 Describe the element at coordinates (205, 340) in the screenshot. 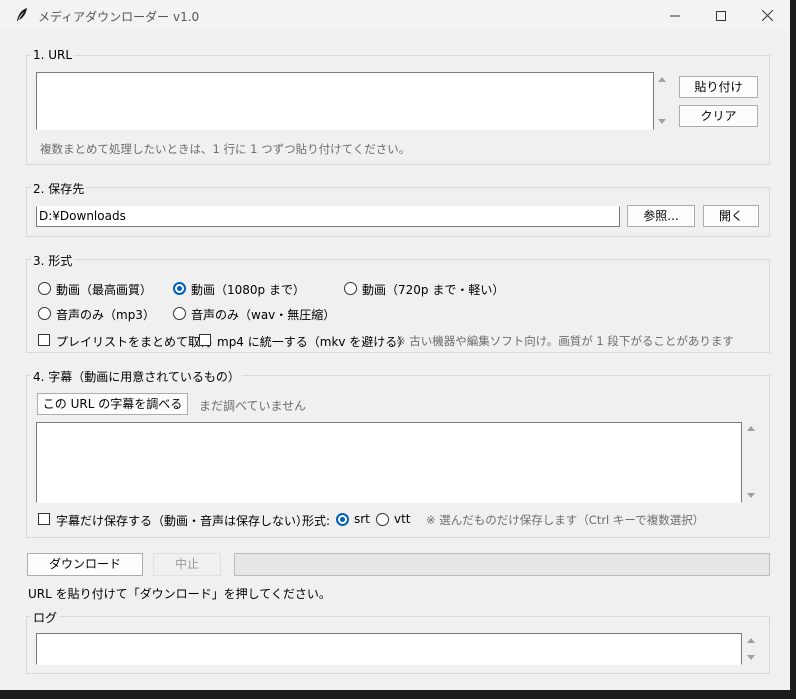

I see `mp4-checkbox` at that location.